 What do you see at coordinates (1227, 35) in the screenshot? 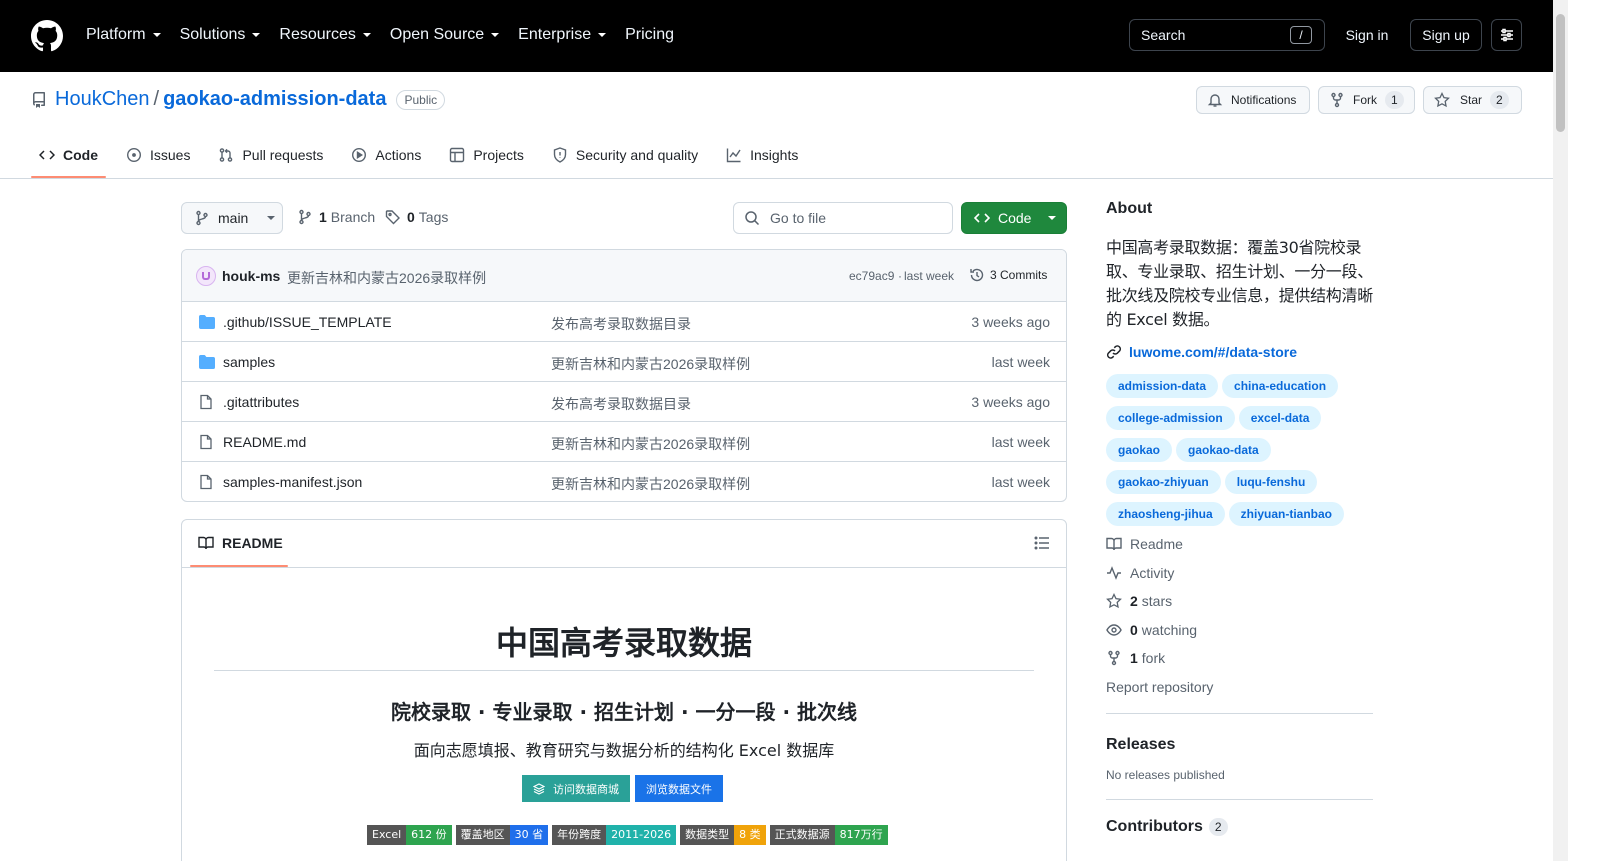
I see `search-input: Search /` at bounding box center [1227, 35].